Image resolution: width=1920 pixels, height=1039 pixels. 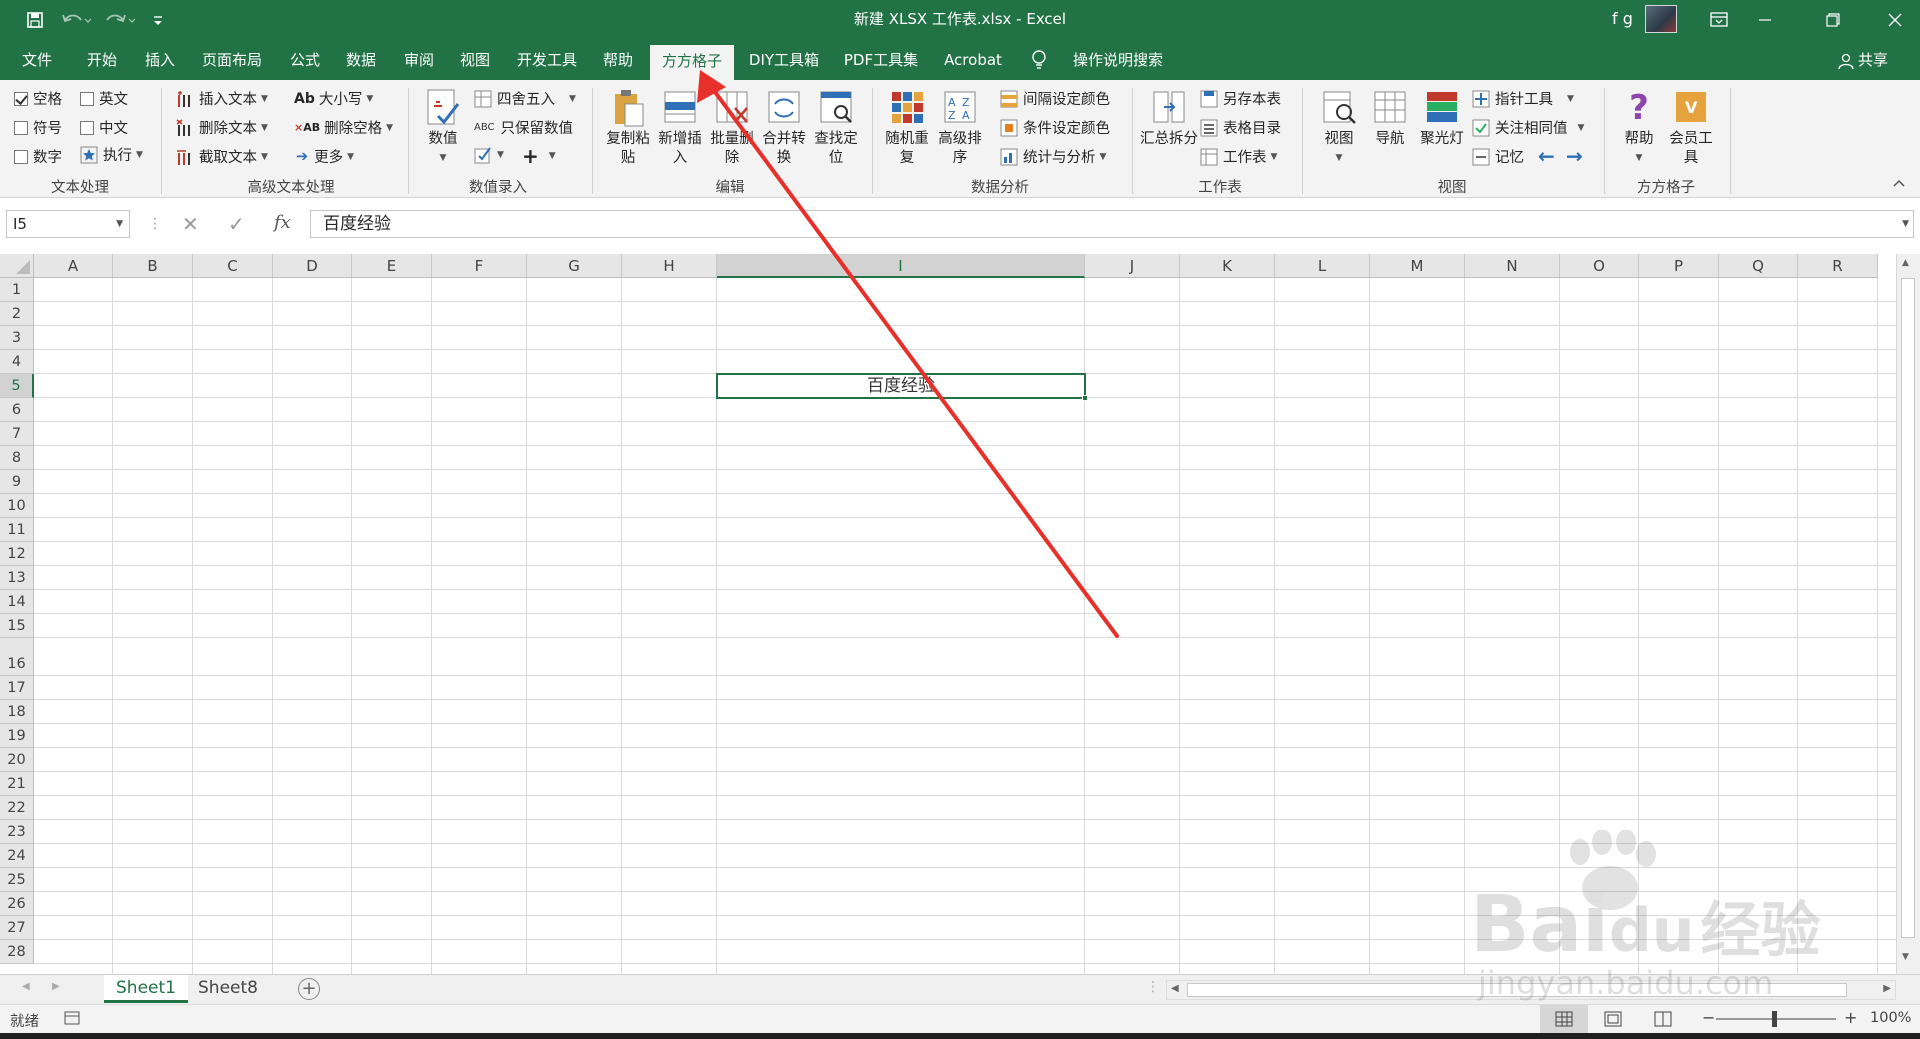 What do you see at coordinates (17, 602) in the screenshot?
I see `row-header-14: 14` at bounding box center [17, 602].